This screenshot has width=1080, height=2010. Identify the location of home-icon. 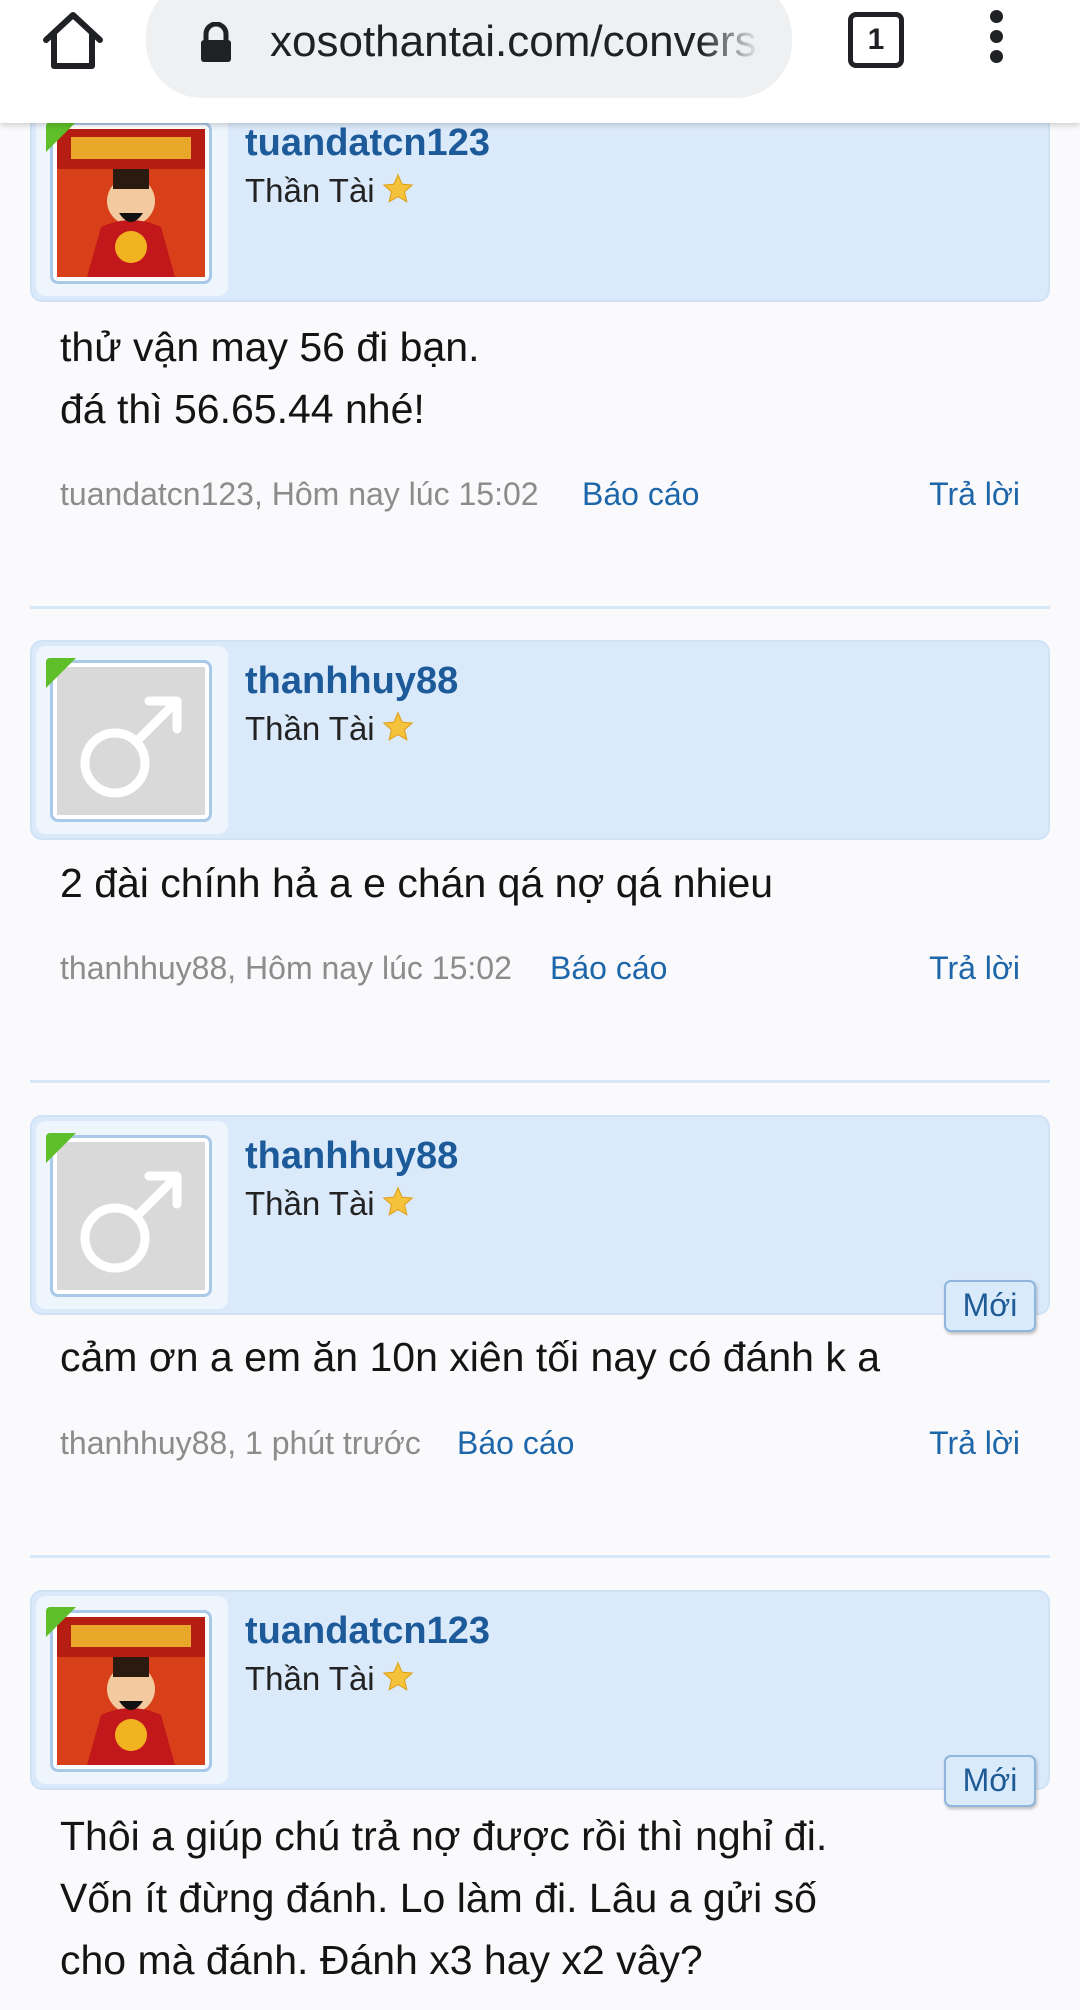
(73, 41).